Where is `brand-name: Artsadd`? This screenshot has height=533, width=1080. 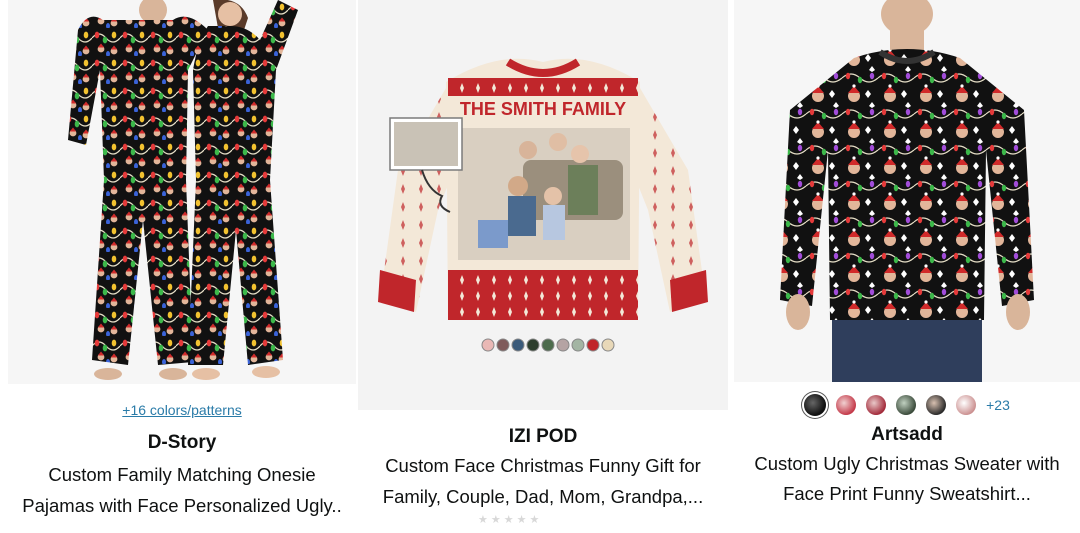 brand-name: Artsadd is located at coordinates (907, 434).